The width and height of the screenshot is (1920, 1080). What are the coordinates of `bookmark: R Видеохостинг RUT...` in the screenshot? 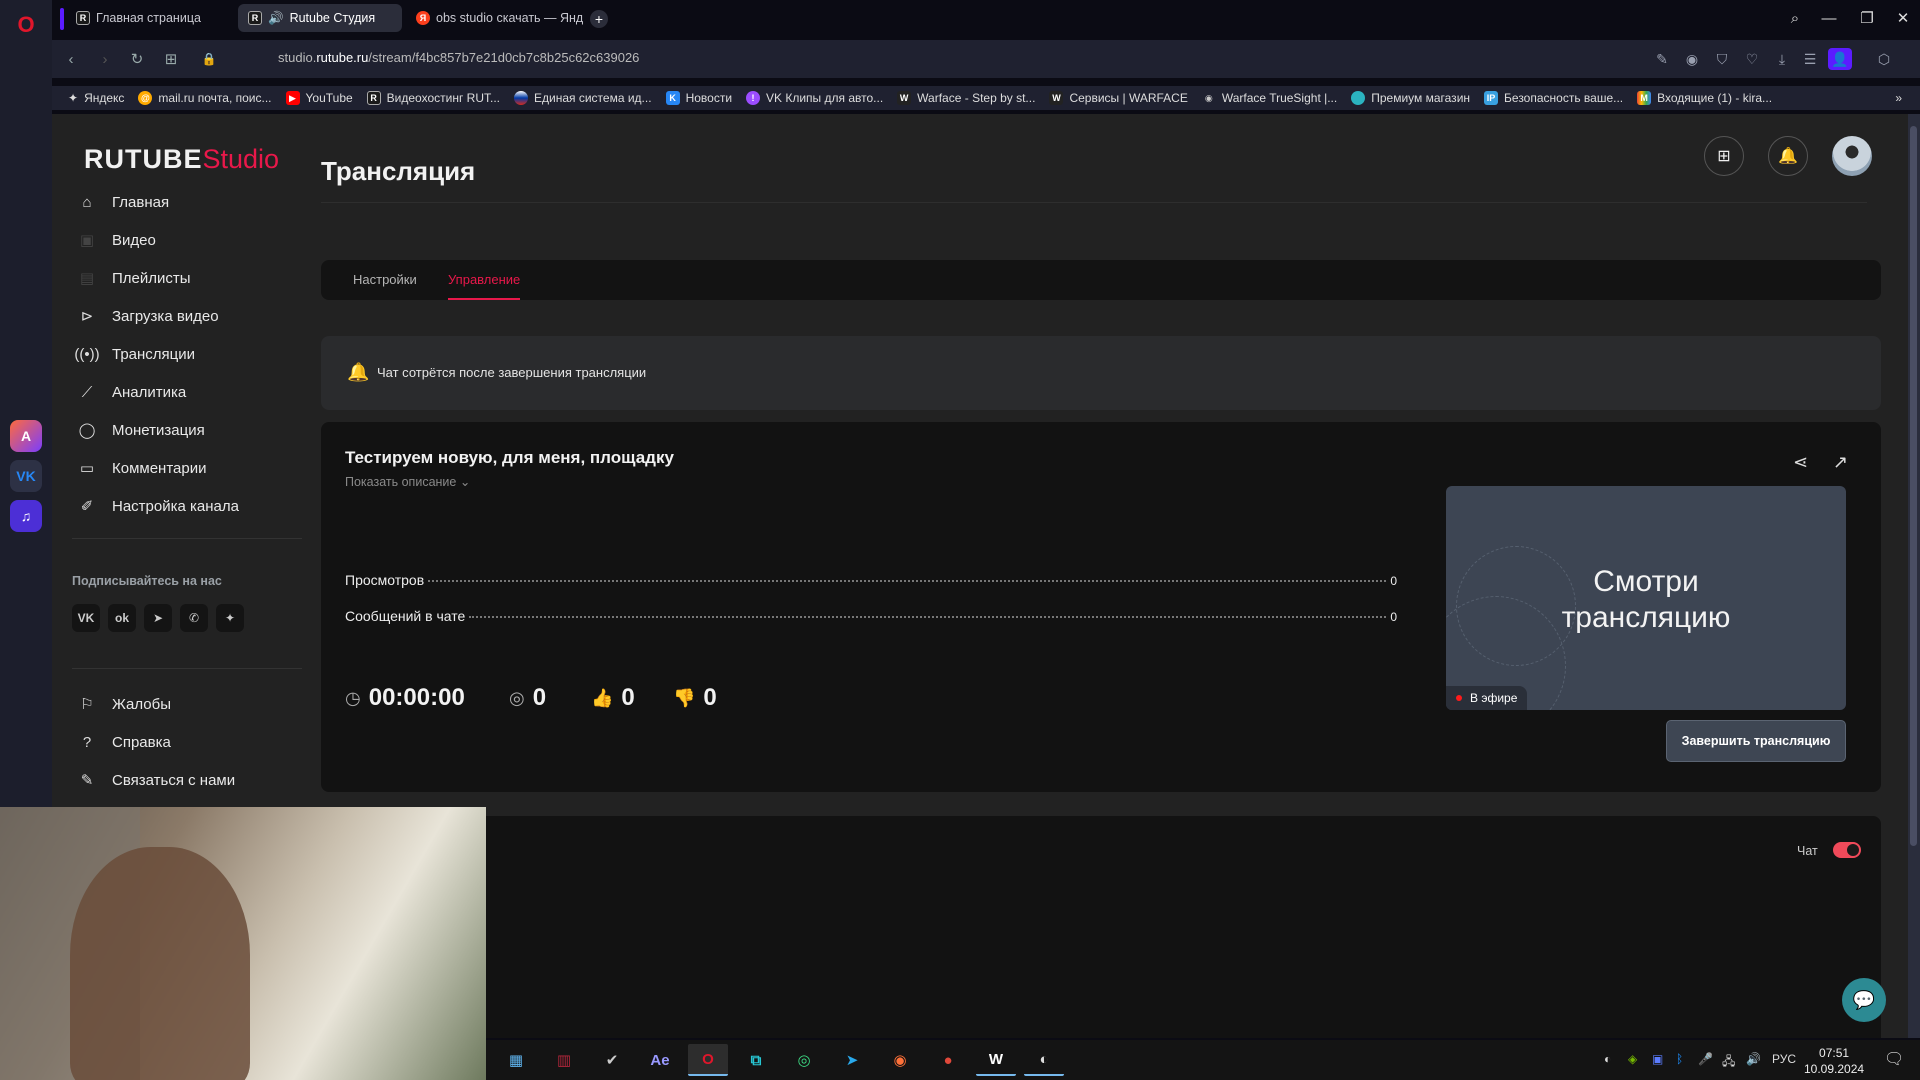 It's located at (433, 98).